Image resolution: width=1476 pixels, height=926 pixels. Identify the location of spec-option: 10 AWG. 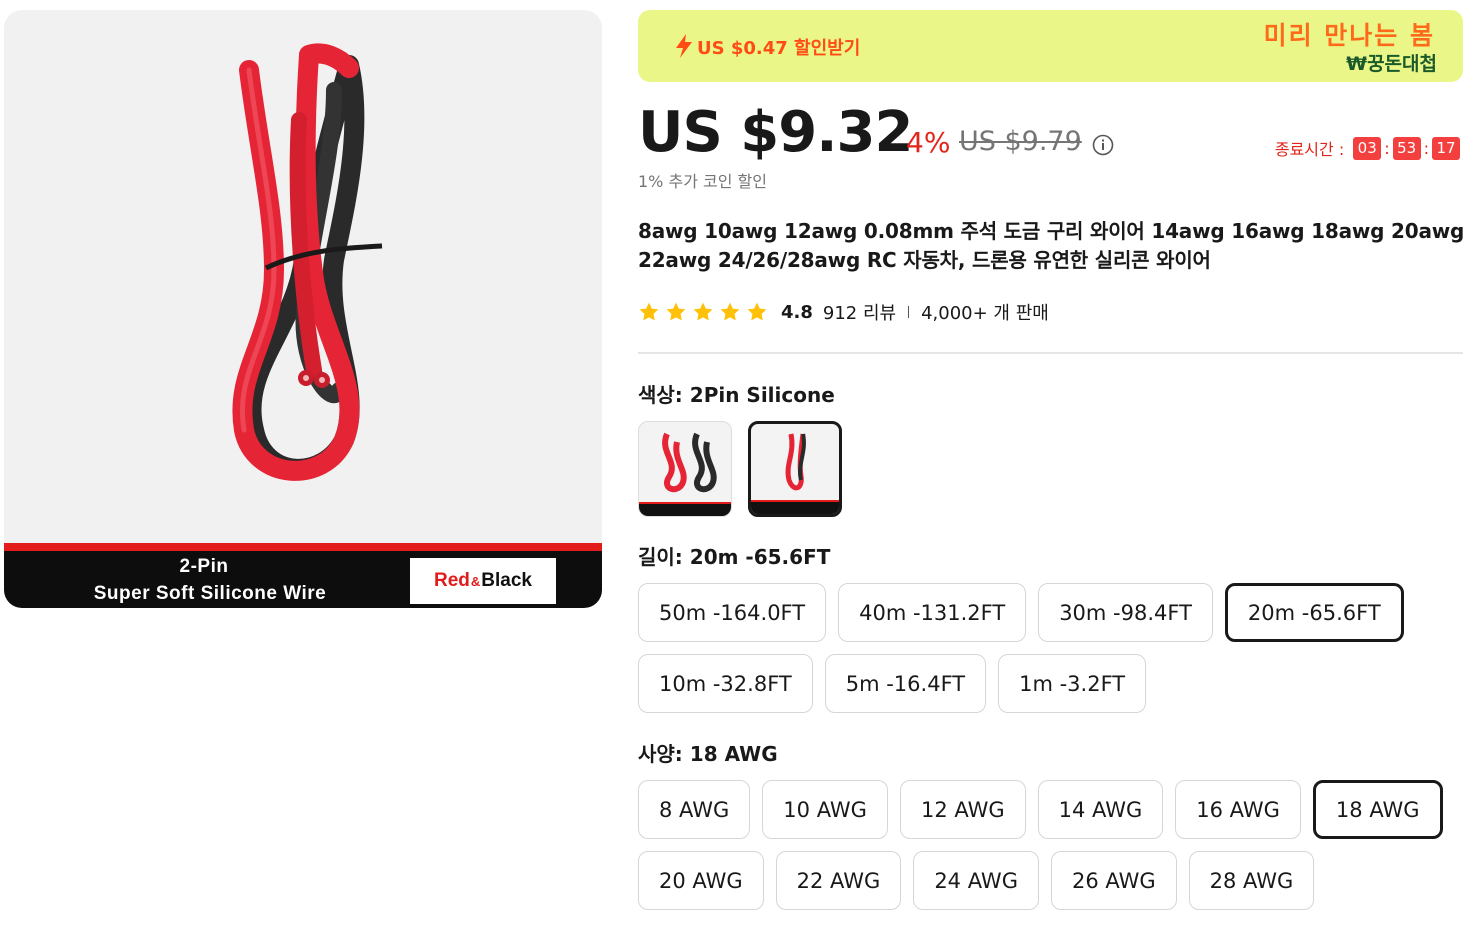
(825, 809).